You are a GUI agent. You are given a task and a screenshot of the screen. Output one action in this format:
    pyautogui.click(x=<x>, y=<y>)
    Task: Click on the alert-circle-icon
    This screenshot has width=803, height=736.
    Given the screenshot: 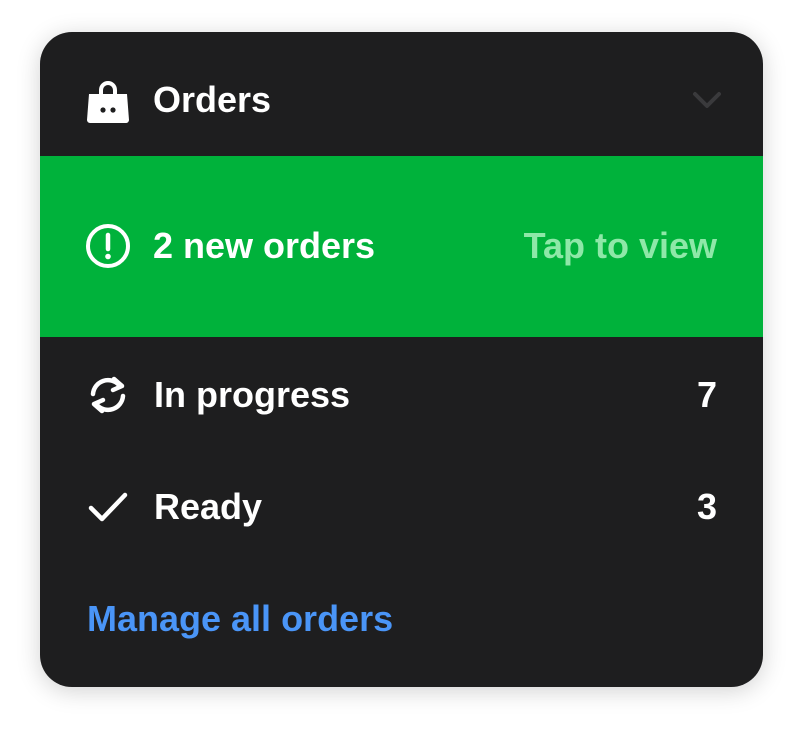 What is the action you would take?
    pyautogui.click(x=108, y=246)
    